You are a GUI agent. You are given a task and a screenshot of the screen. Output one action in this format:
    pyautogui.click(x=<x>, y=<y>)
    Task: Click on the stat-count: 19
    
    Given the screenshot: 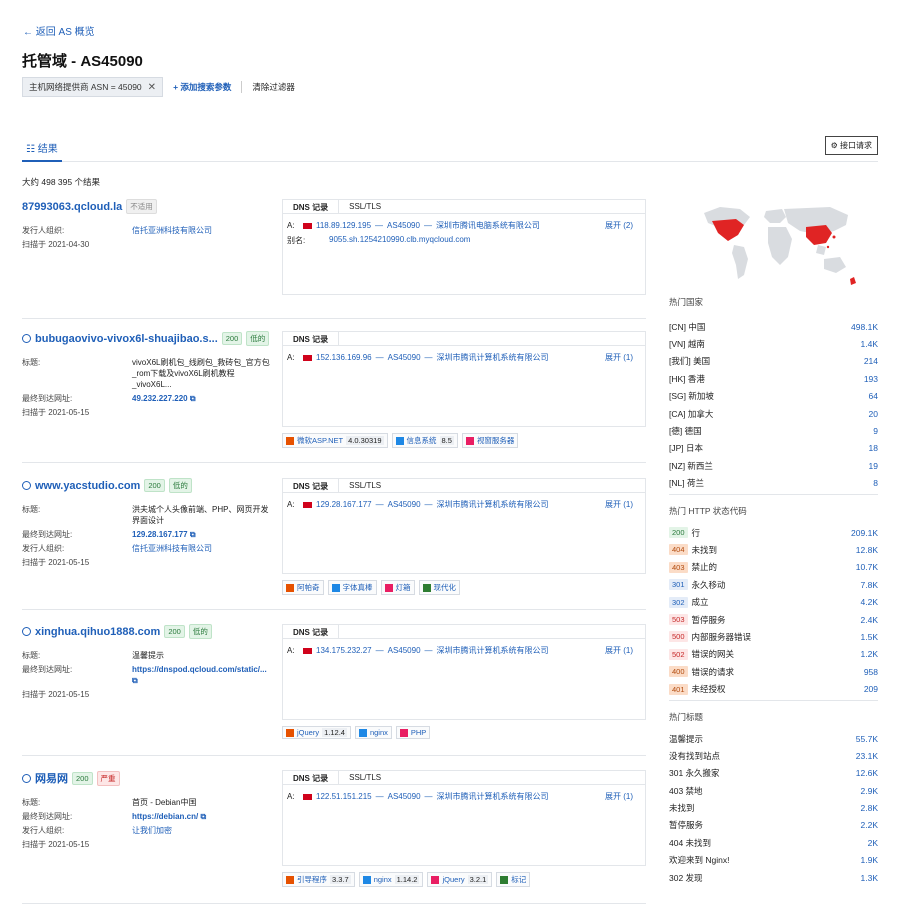 What is the action you would take?
    pyautogui.click(x=873, y=466)
    